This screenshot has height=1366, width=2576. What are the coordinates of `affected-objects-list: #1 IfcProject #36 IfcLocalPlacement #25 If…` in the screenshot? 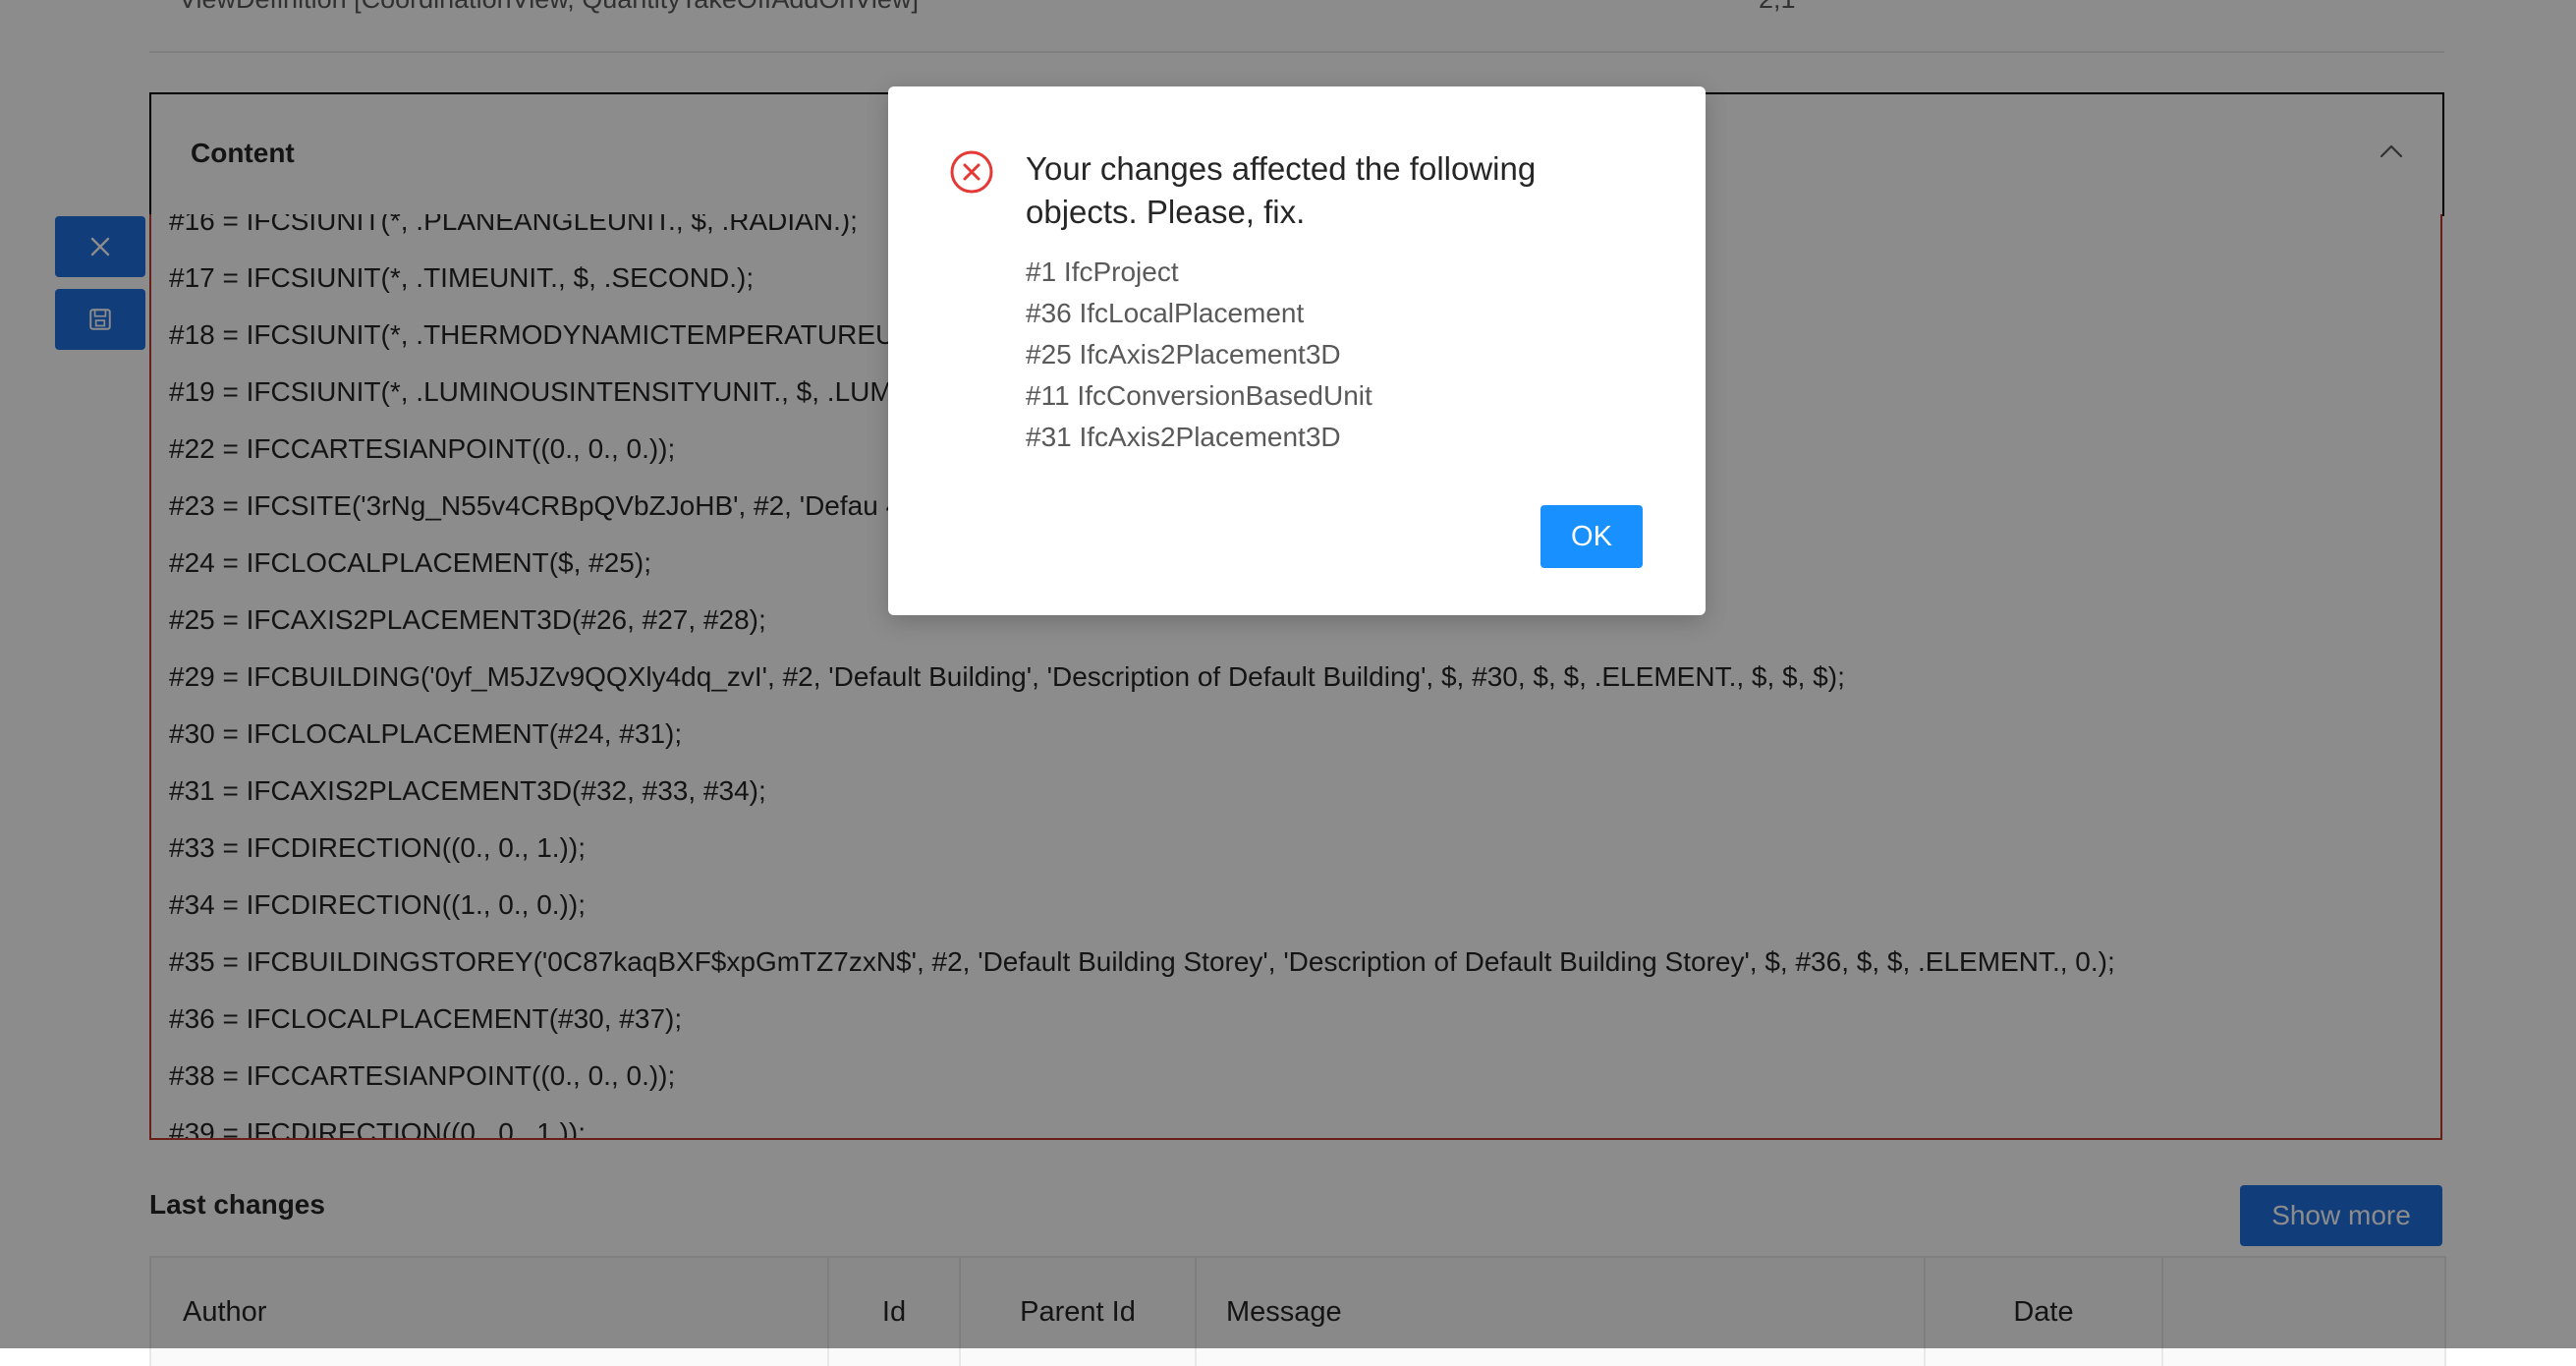 It's located at (1199, 355).